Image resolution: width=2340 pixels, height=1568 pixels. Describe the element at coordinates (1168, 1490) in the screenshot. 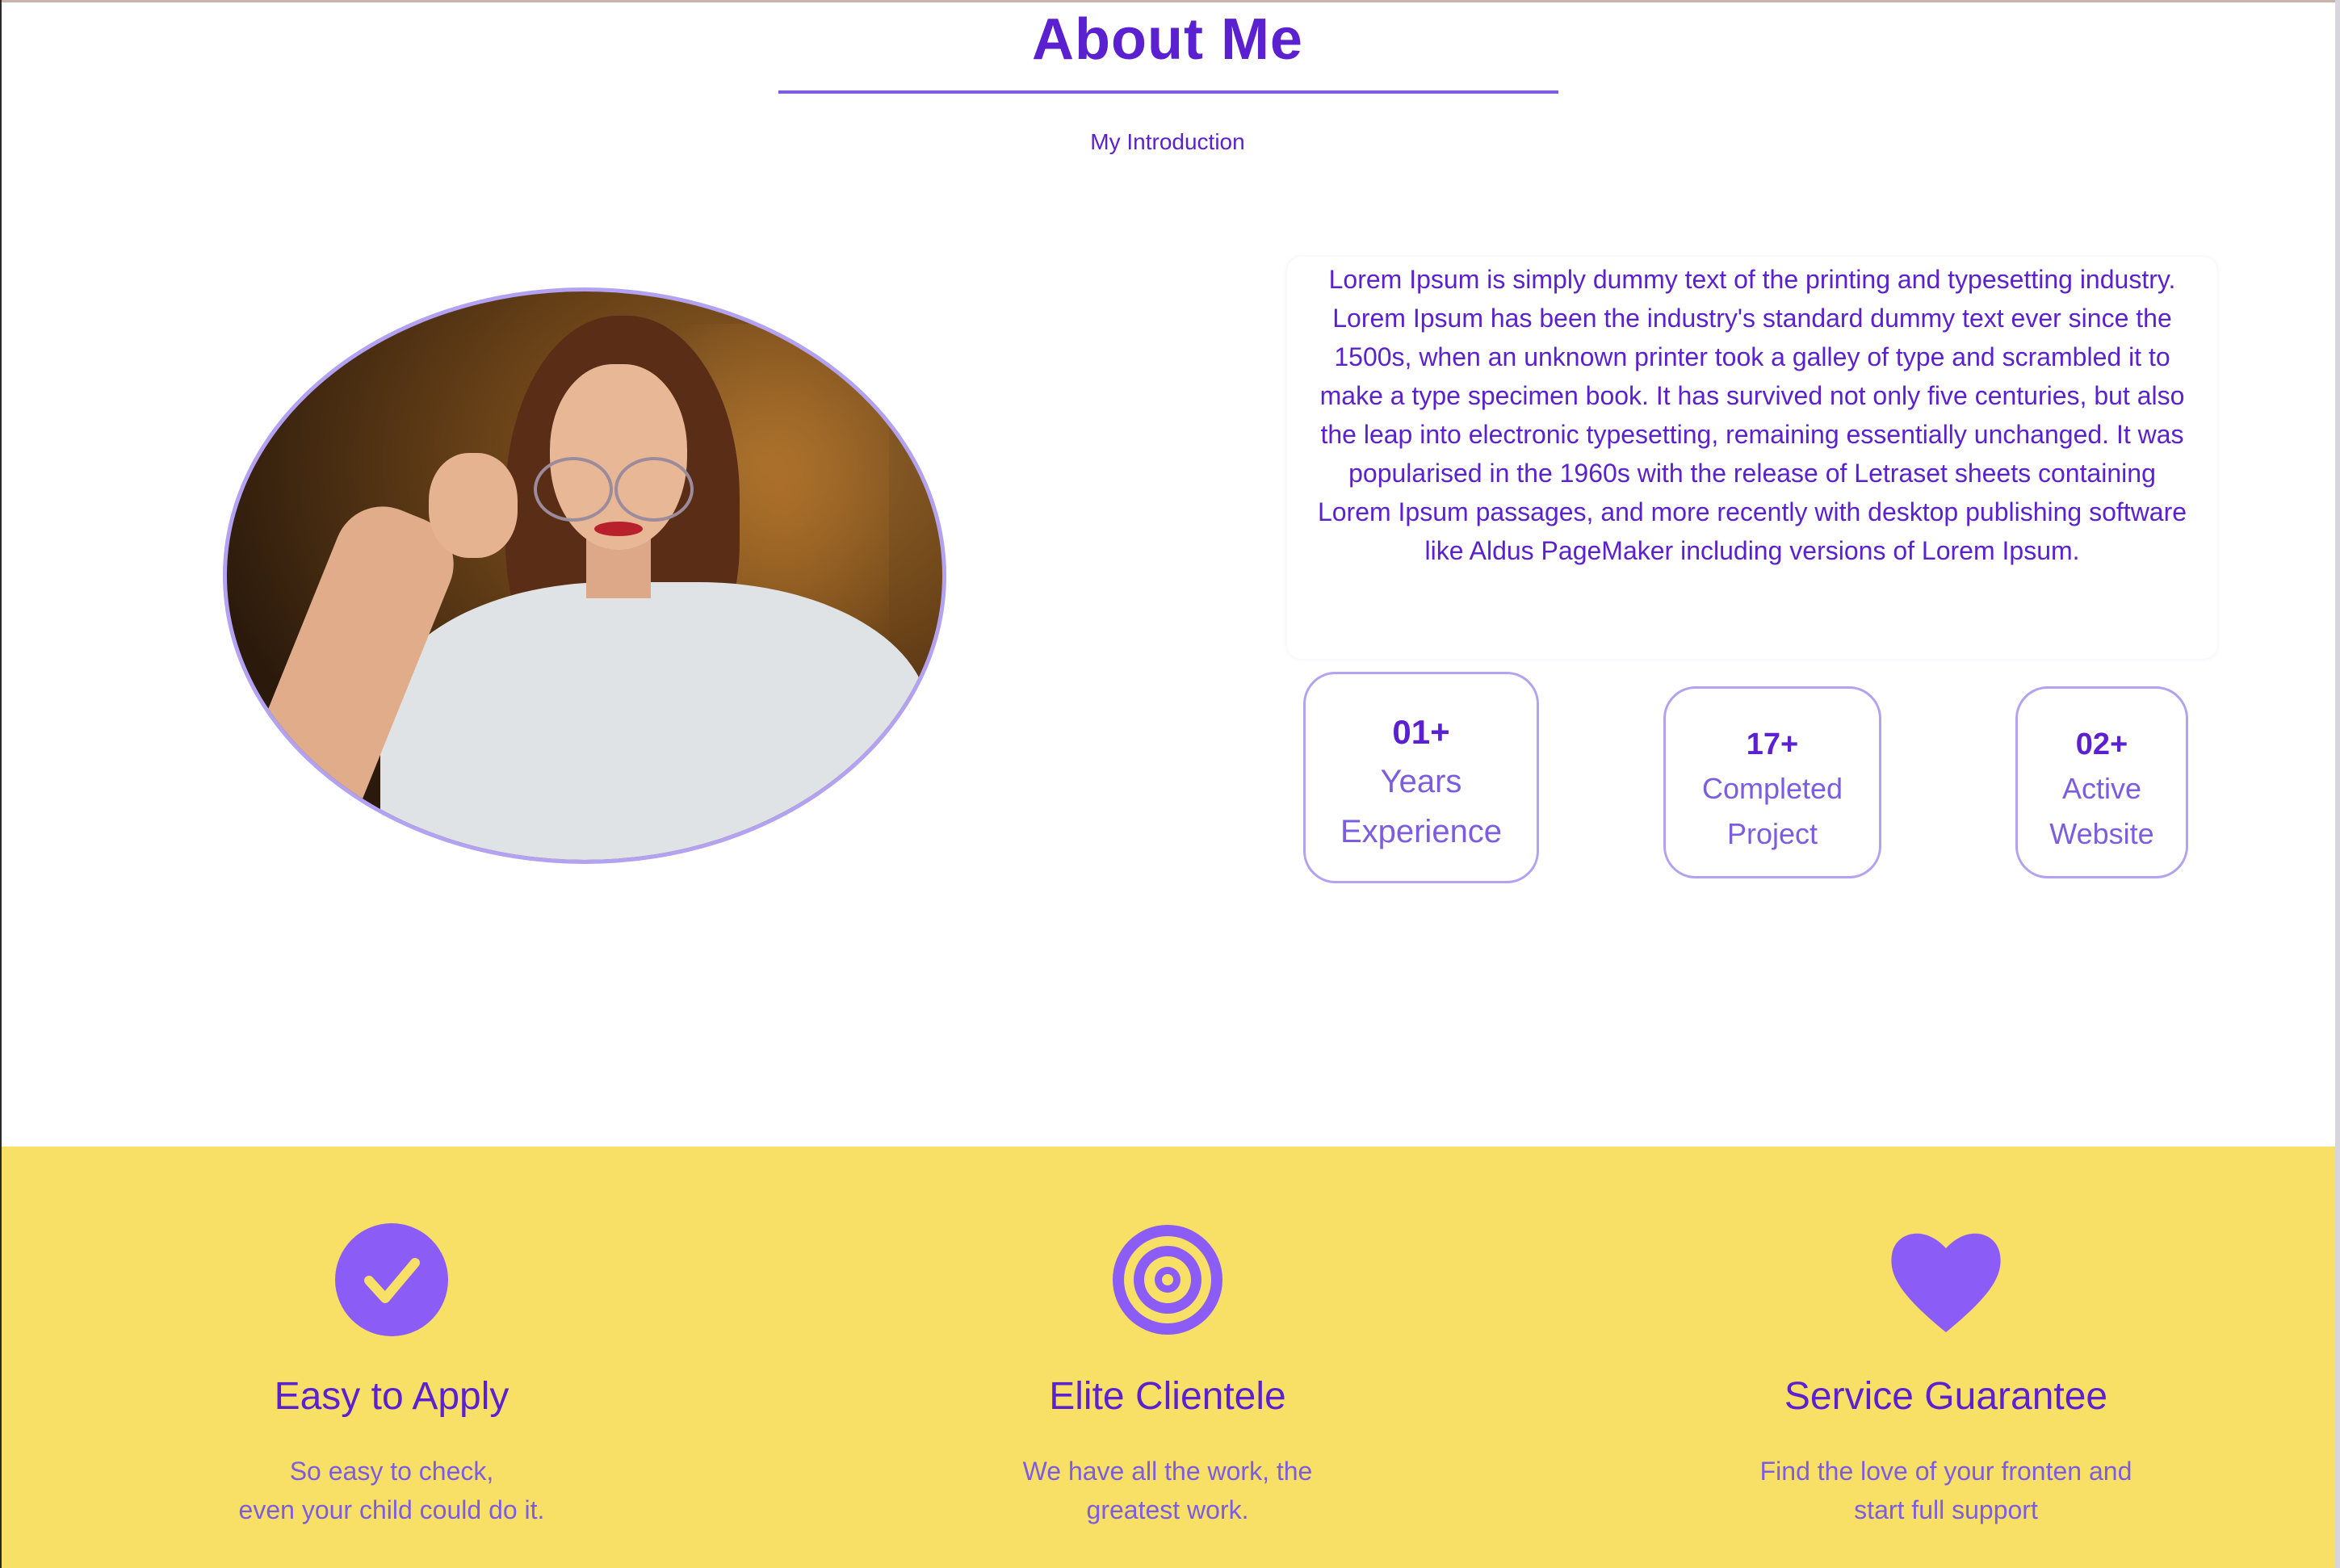

I see `feature-description: We have all the work, the greatest work.` at that location.